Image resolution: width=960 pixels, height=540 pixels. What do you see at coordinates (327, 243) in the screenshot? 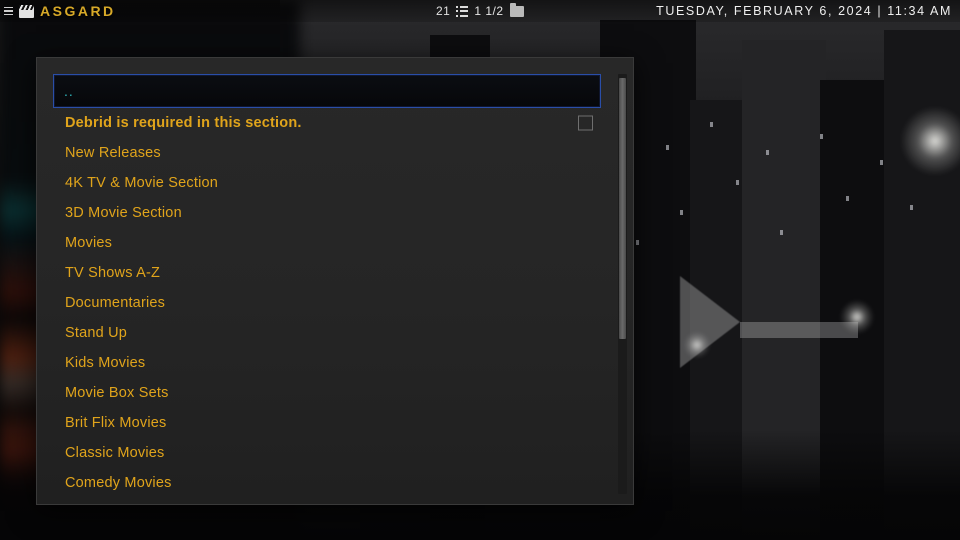
I see `list-item: Movies` at bounding box center [327, 243].